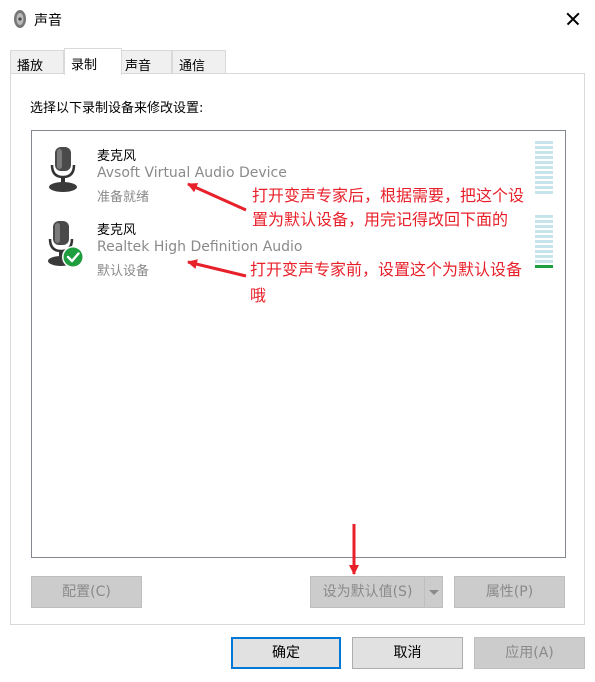 Image resolution: width=595 pixels, height=682 pixels. I want to click on annotation-note-2-line-1: 打开变声专家前，设置这个为默认设备, so click(386, 269).